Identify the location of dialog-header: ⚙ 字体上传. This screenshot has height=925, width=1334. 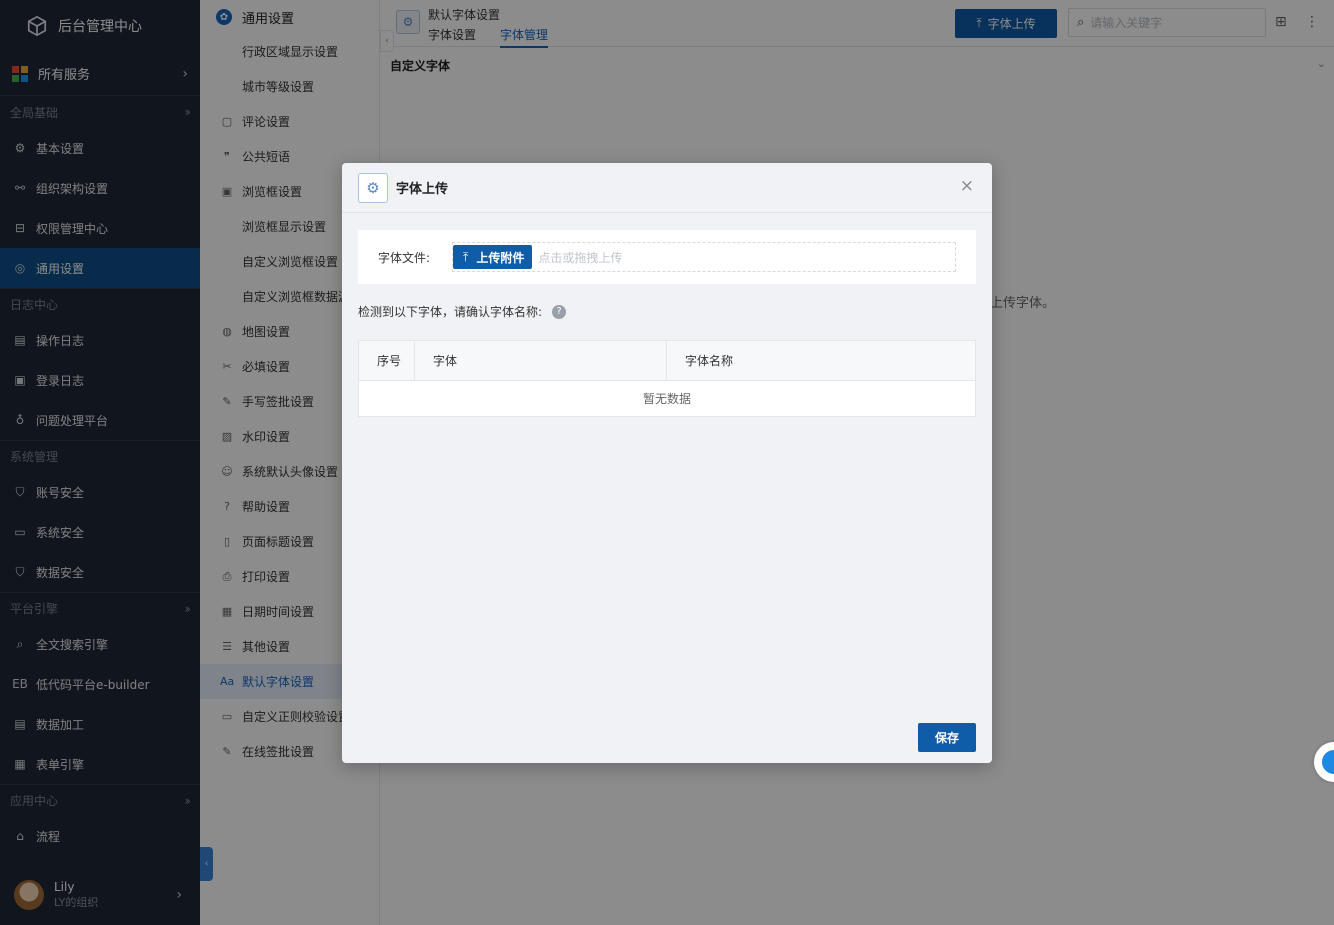
(667, 188).